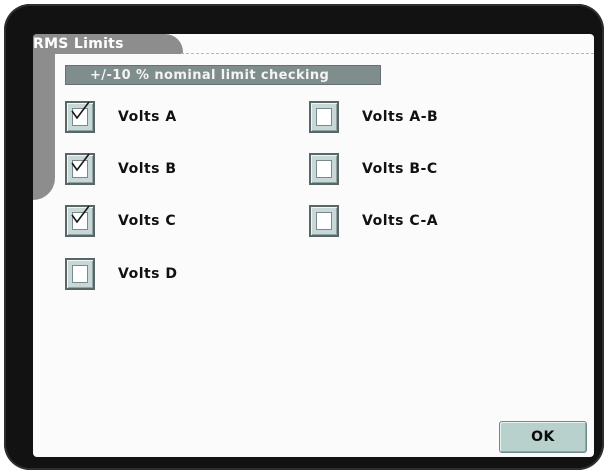  What do you see at coordinates (223, 75) in the screenshot?
I see `limit-checking-banner: +/-10 % nominal limit checking` at bounding box center [223, 75].